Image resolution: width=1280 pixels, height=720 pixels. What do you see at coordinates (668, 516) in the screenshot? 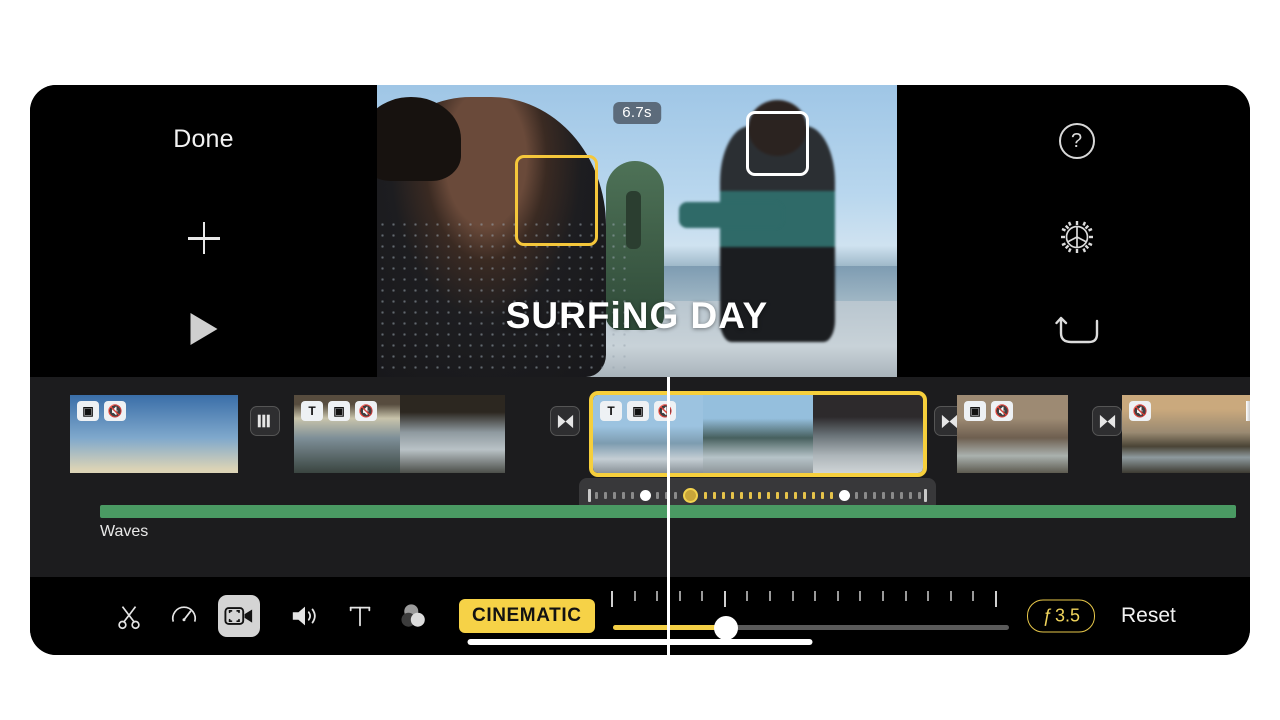
I see `playhead` at bounding box center [668, 516].